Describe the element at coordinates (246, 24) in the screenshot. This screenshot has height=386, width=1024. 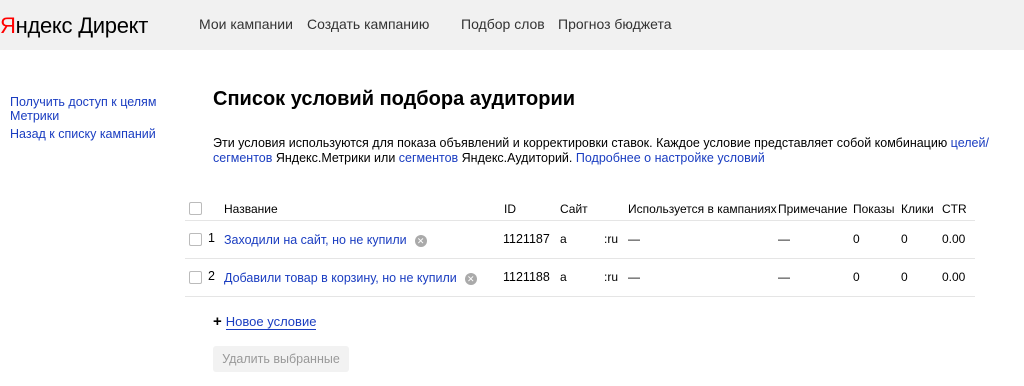
I see `nav-my-campaigns: Мои кампании` at that location.